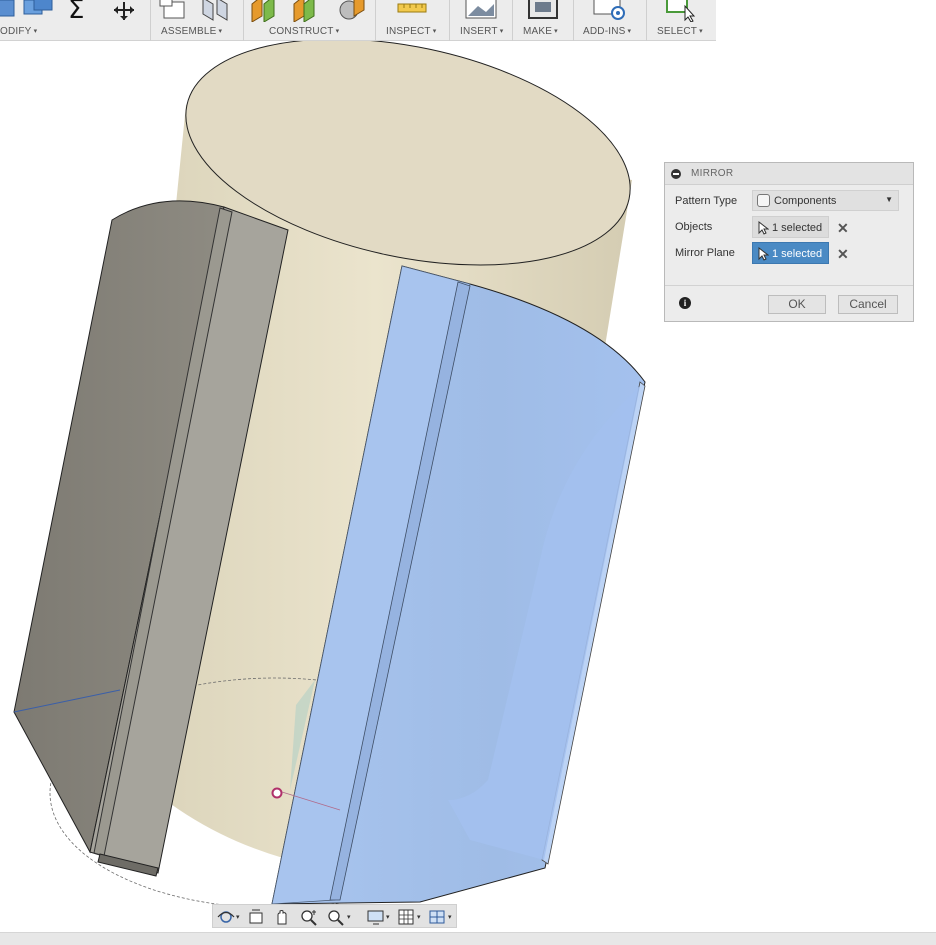 The height and width of the screenshot is (945, 936). Describe the element at coordinates (450, 917) in the screenshot. I see `viewports-dropdown-icon: ▾` at that location.